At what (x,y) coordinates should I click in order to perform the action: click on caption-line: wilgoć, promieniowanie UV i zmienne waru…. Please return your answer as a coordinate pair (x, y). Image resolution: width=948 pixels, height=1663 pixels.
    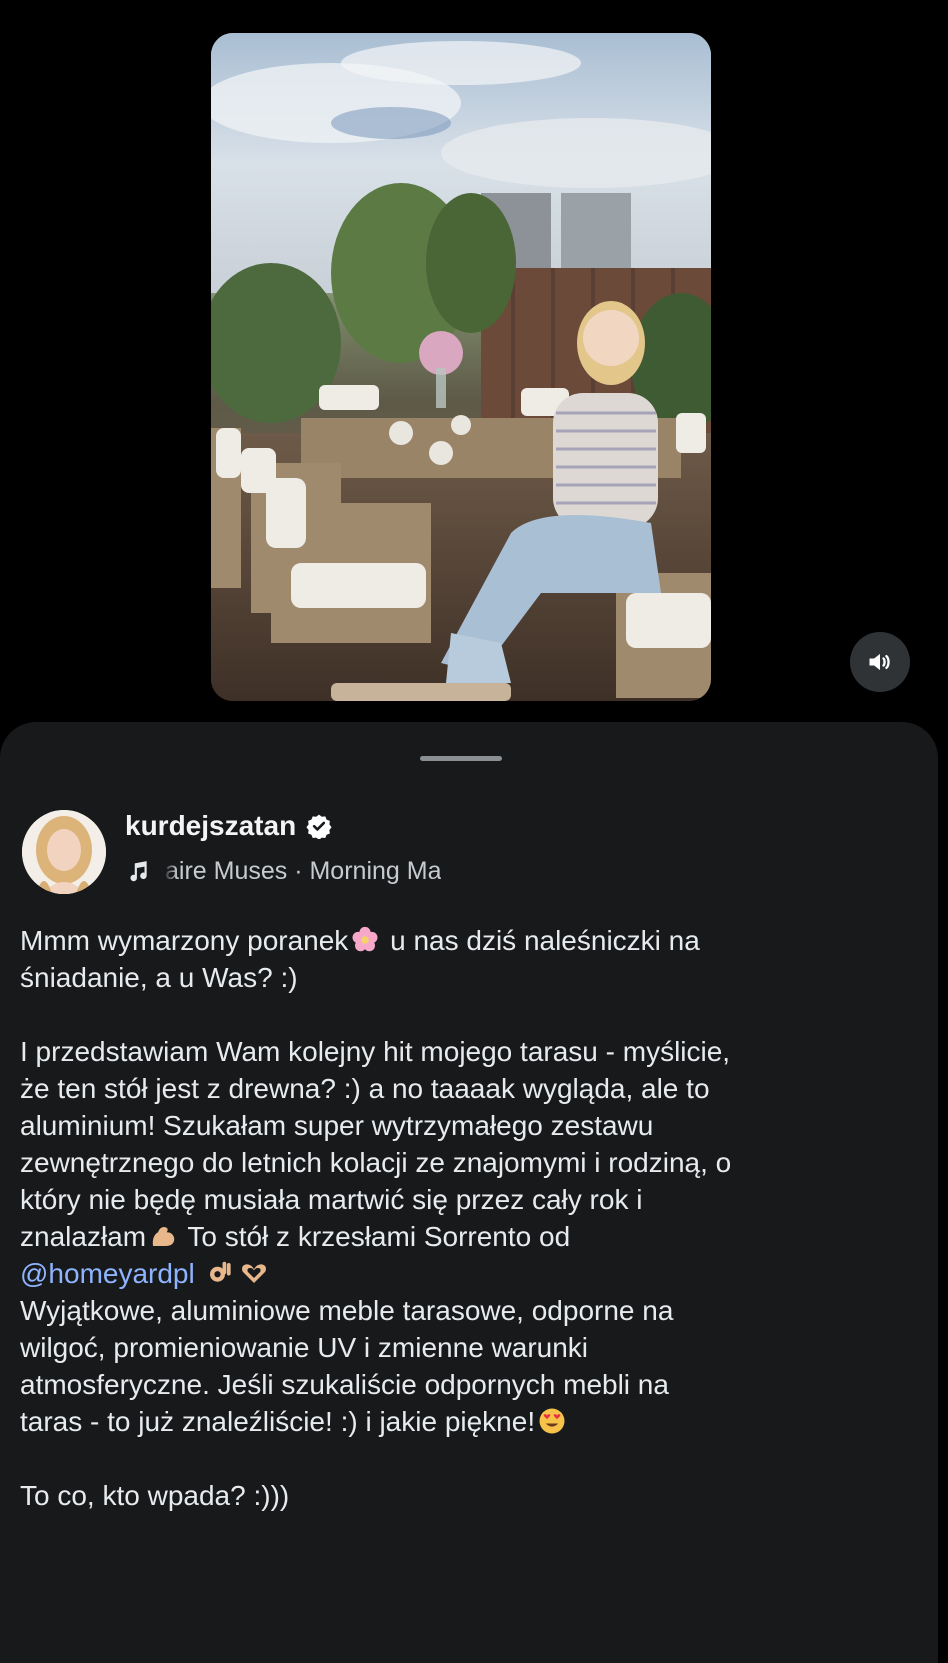
    Looking at the image, I should click on (304, 1347).